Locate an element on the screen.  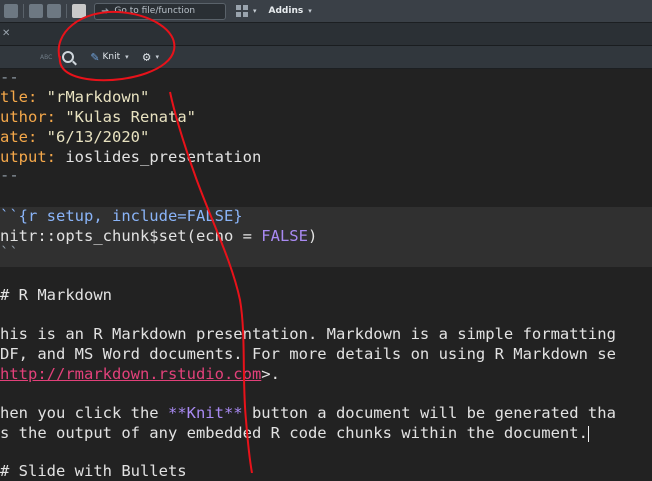
markdown-heading: # R Markdown is located at coordinates (56, 295).